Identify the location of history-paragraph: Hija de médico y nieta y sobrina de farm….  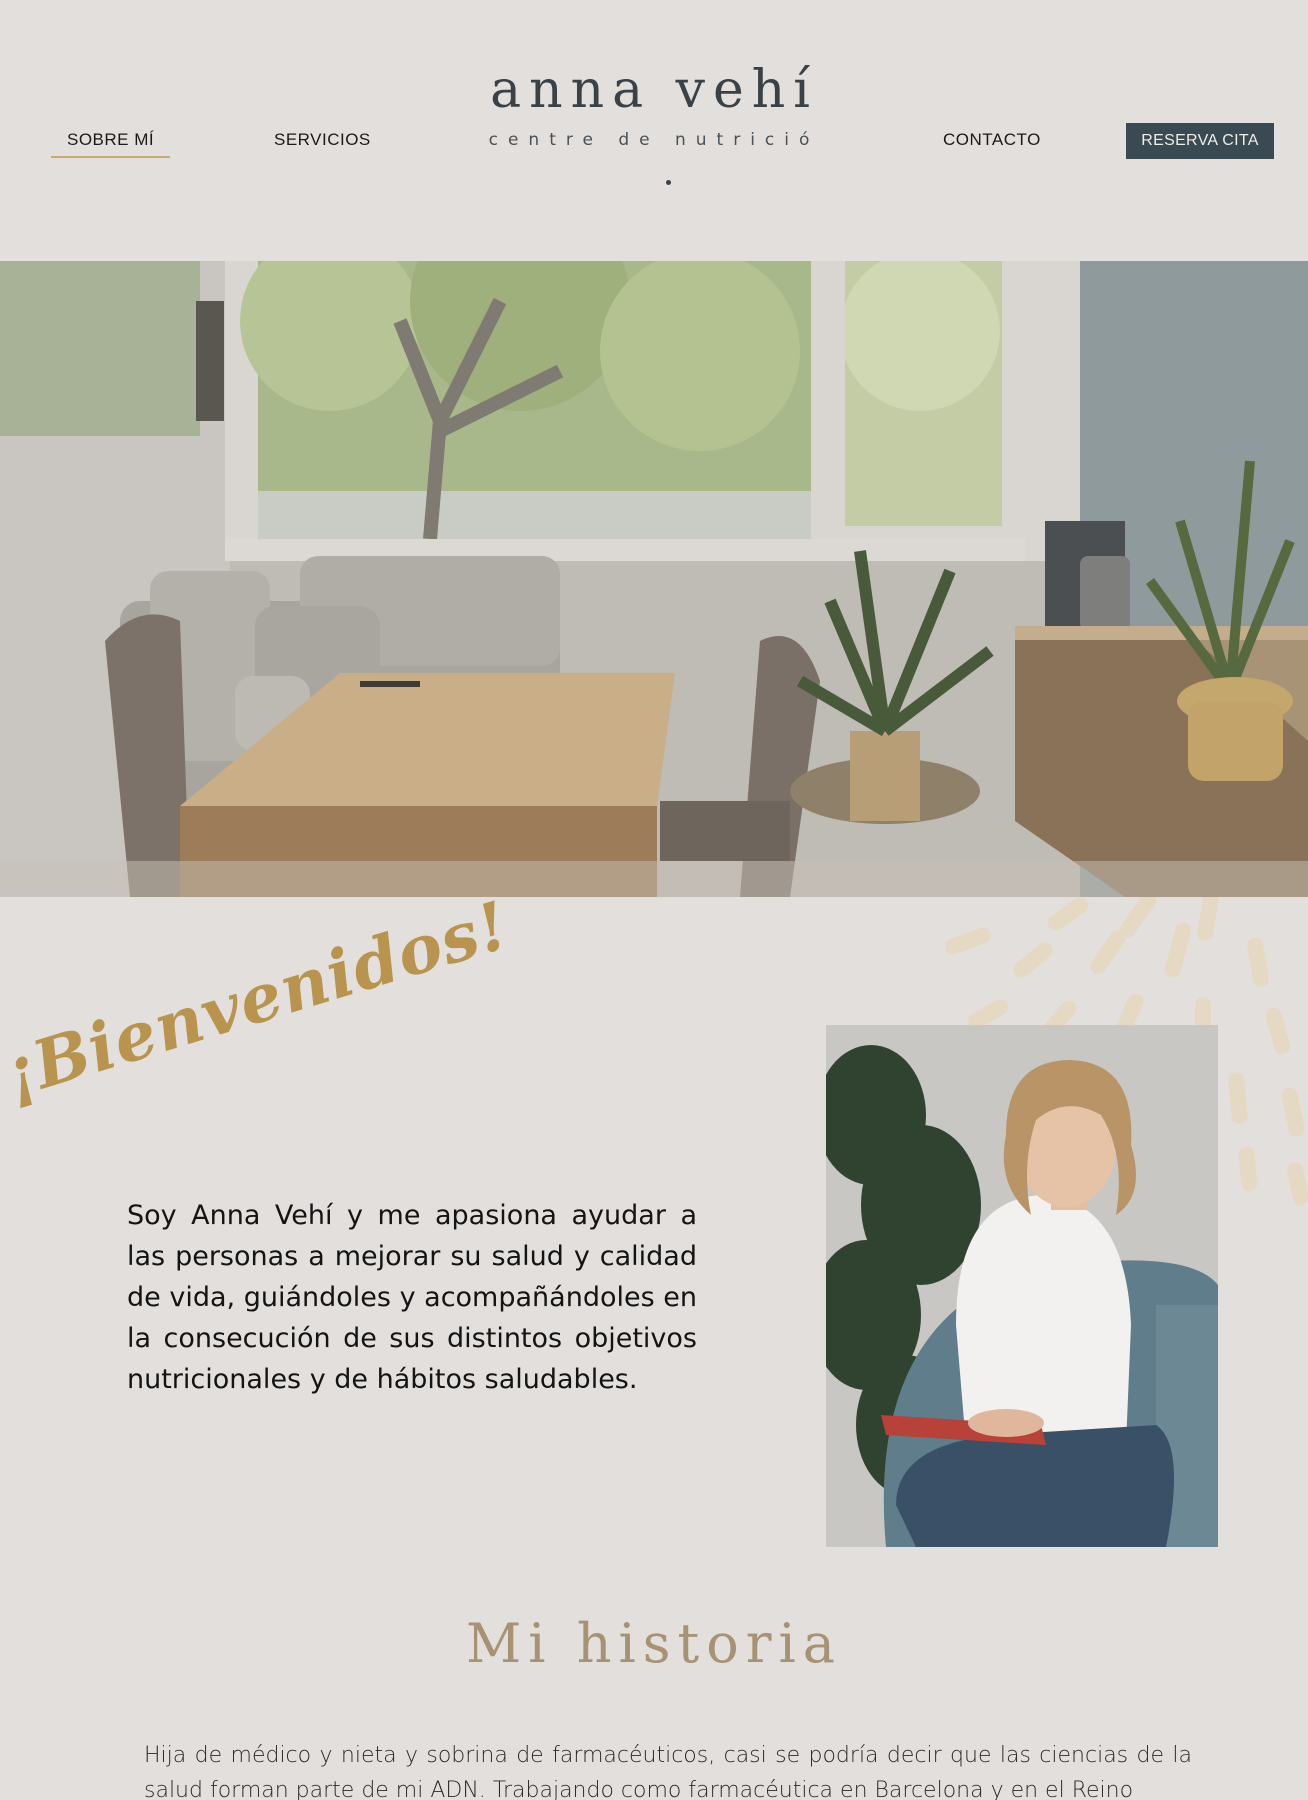
(668, 1771).